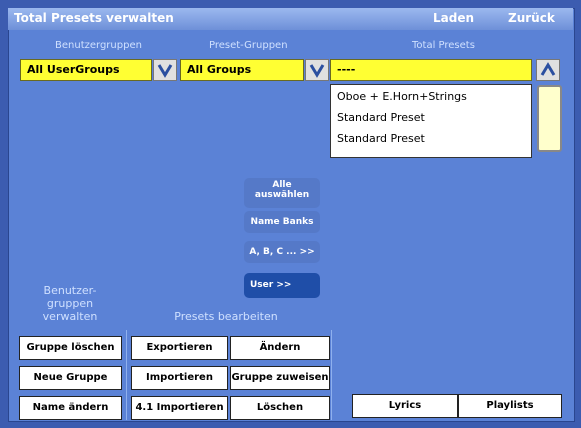 The width and height of the screenshot is (581, 428). Describe the element at coordinates (70, 408) in the screenshot. I see `rename-button: Name ändern` at that location.